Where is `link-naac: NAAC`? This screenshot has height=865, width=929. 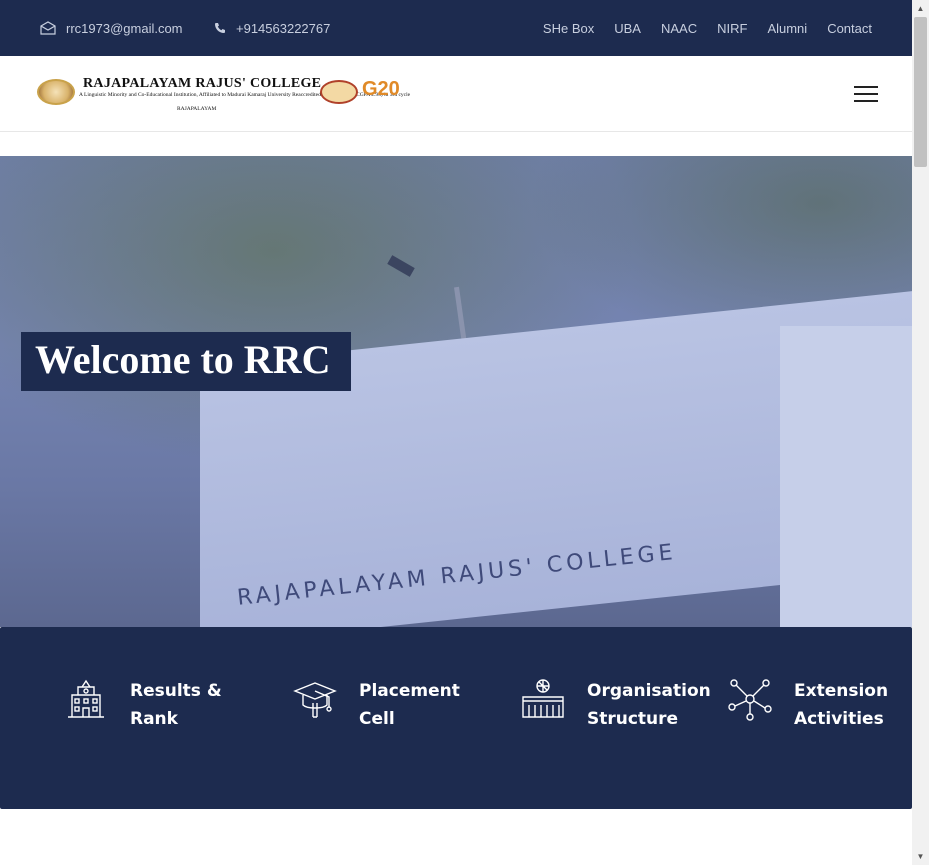 link-naac: NAAC is located at coordinates (679, 28).